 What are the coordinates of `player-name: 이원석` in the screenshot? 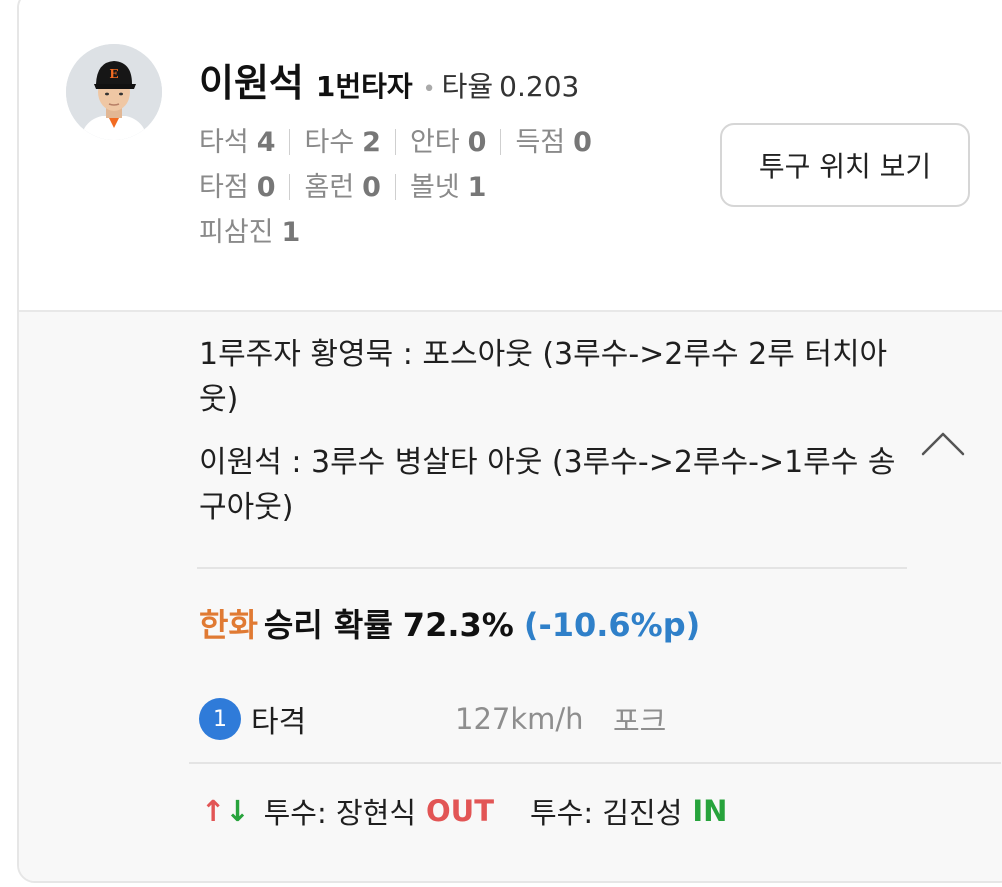 It's located at (251, 83).